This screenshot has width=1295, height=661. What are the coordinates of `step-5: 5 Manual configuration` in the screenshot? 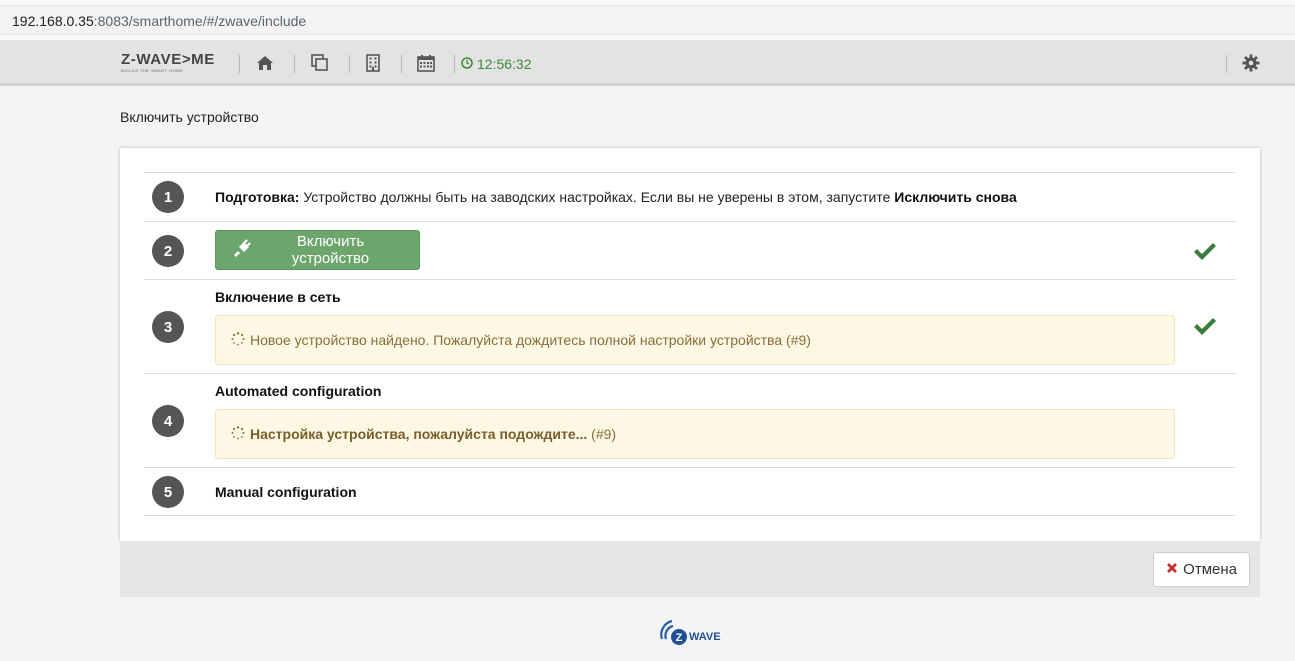 It's located at (690, 491).